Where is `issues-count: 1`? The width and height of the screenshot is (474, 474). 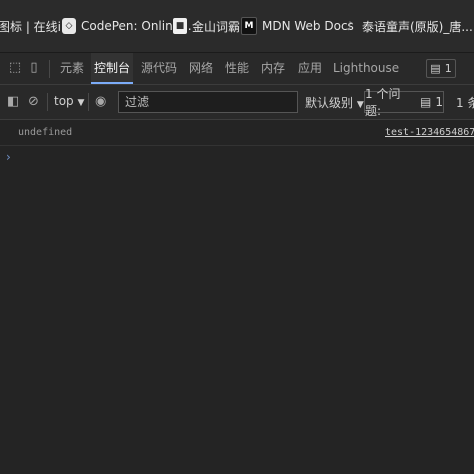 issues-count: 1 is located at coordinates (439, 102).